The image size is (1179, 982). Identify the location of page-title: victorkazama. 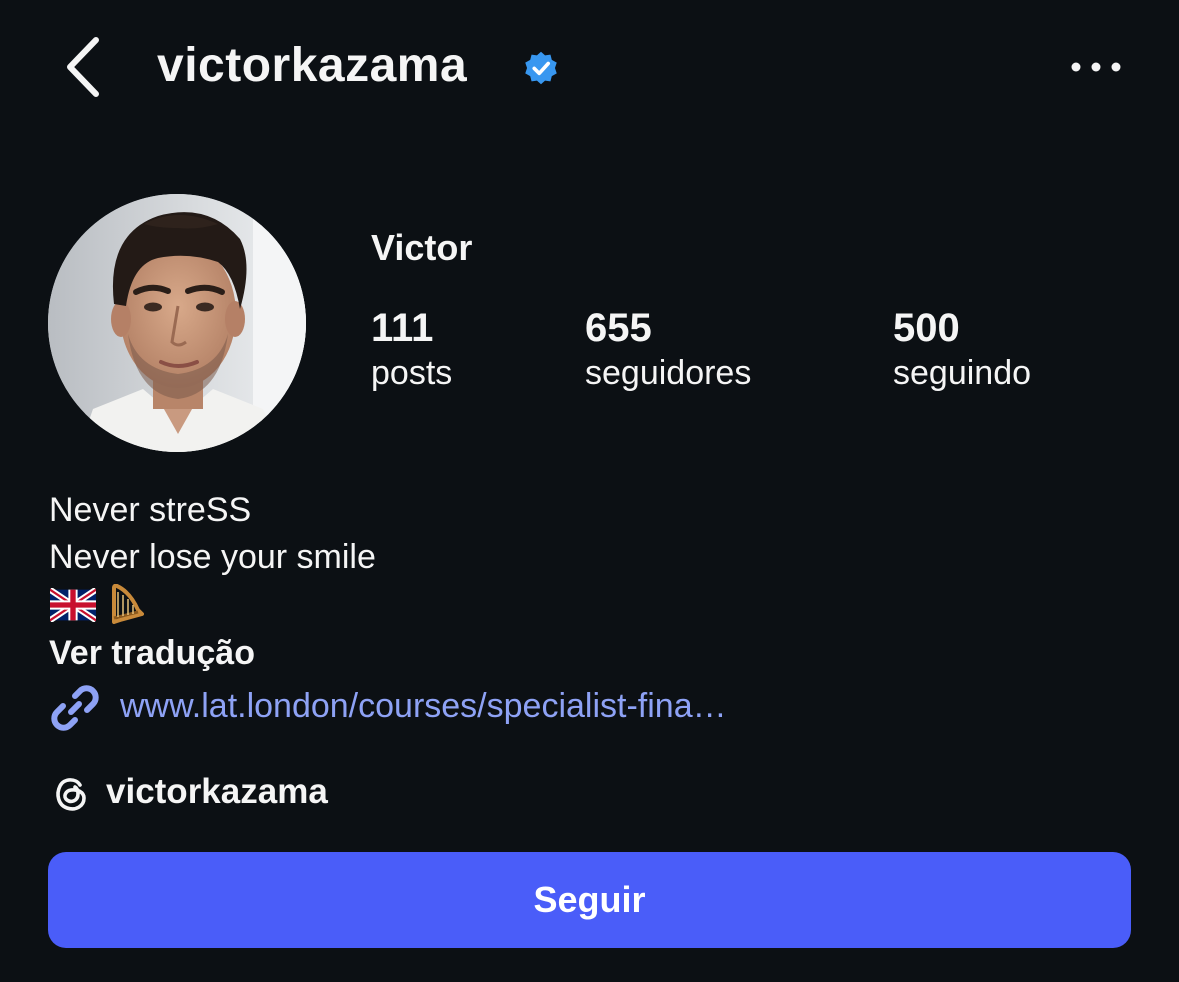
(312, 65).